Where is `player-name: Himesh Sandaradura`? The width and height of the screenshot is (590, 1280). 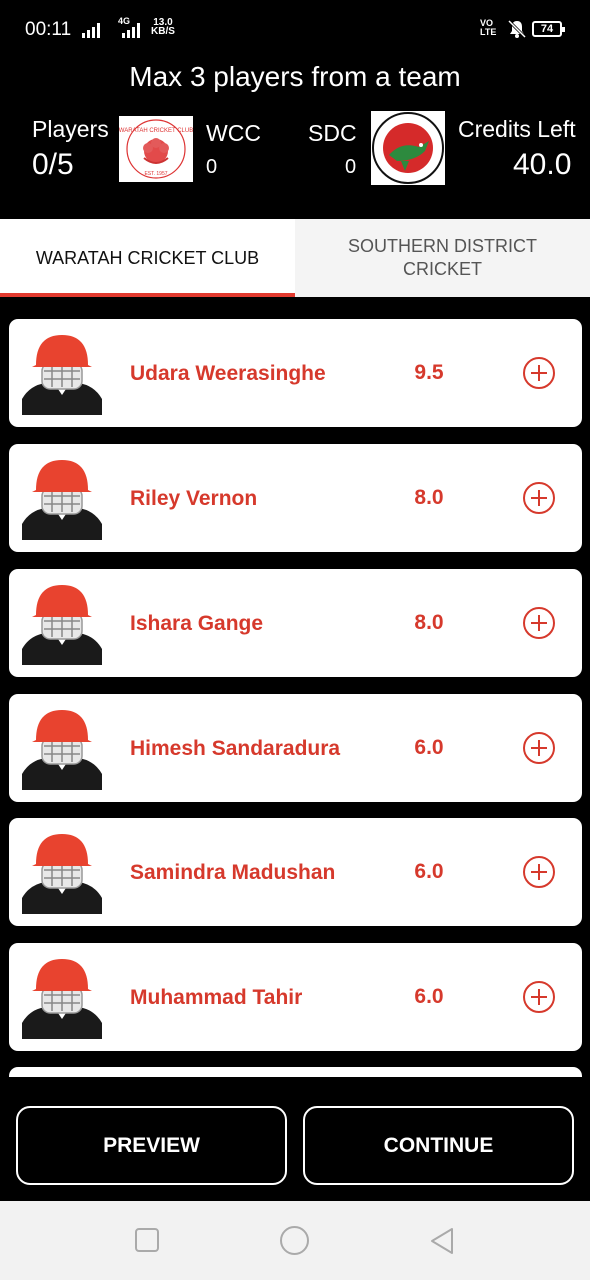
player-name: Himesh Sandaradura is located at coordinates (235, 748).